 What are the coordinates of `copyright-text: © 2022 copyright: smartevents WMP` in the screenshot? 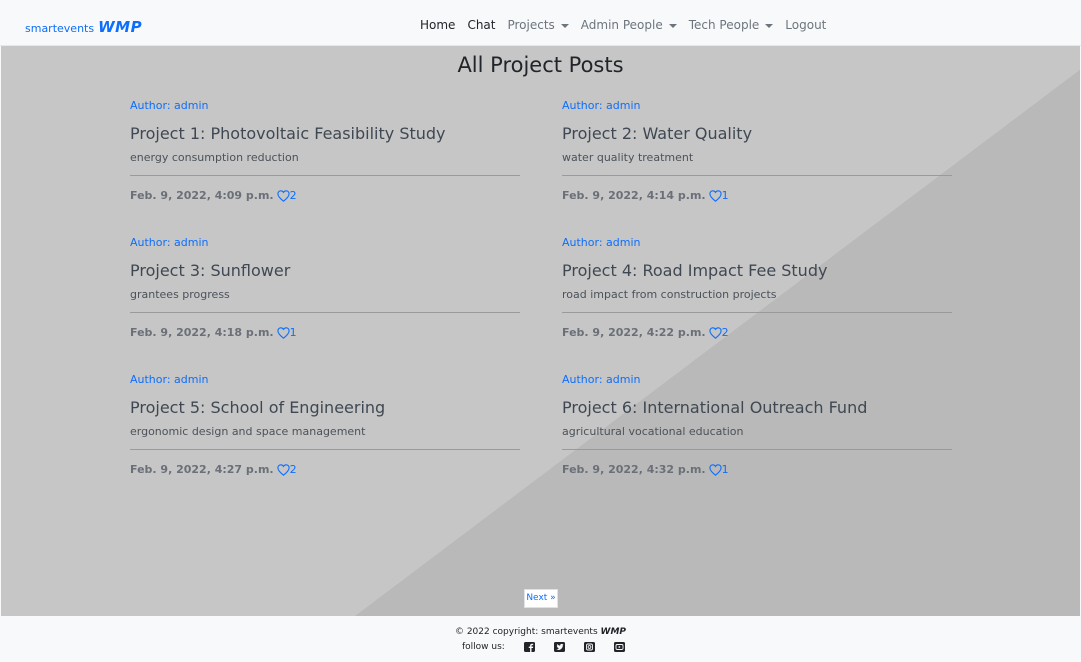 It's located at (540, 632).